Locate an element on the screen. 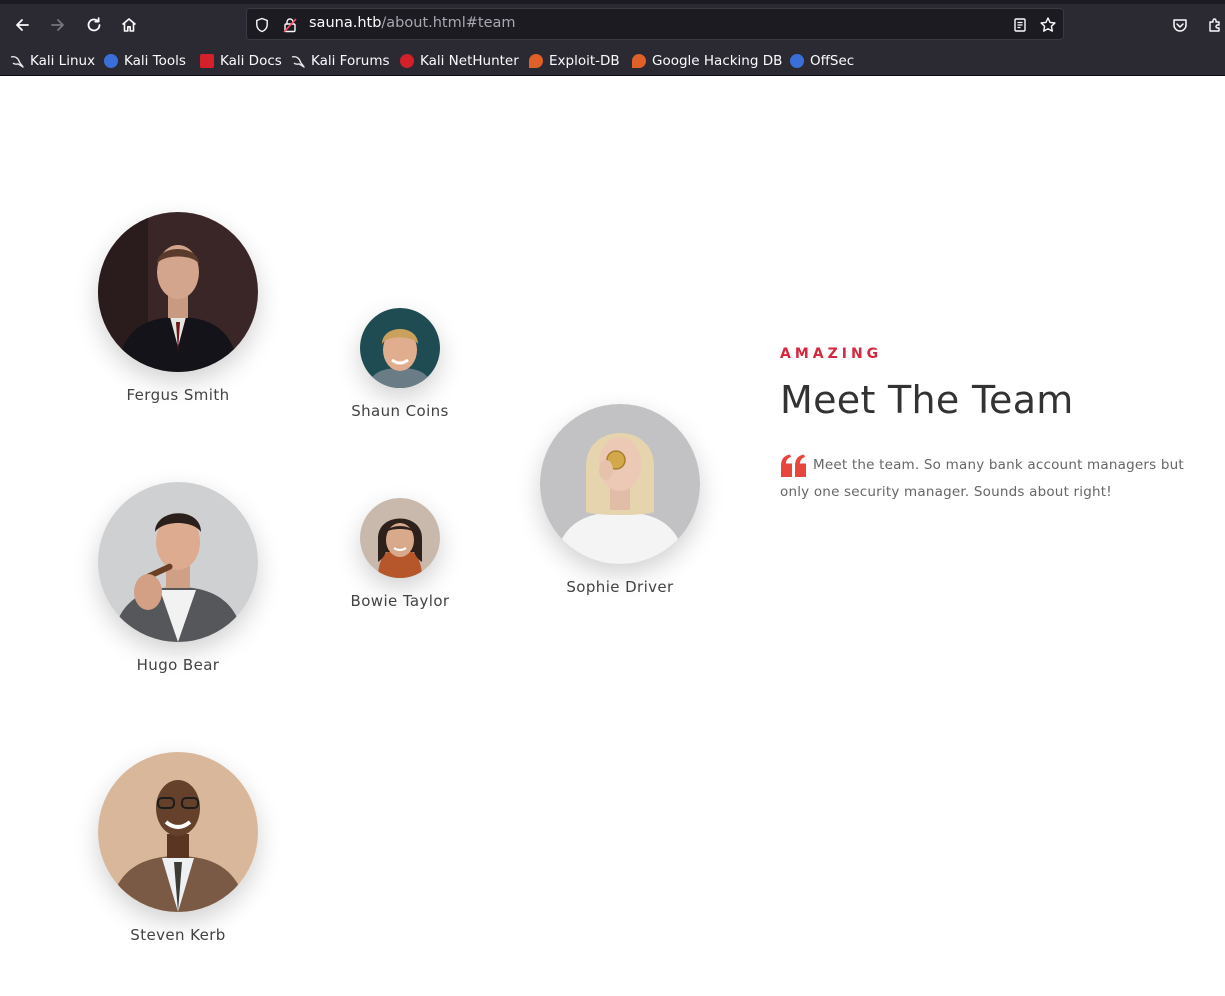  bookmark-label: OffSec is located at coordinates (832, 61).